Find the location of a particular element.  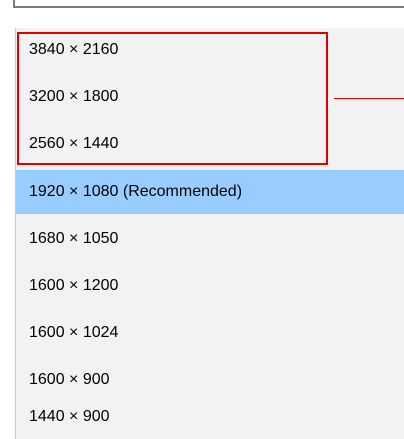

resolution-option-1600x1200: 1600 × 1200 is located at coordinates (210, 286).